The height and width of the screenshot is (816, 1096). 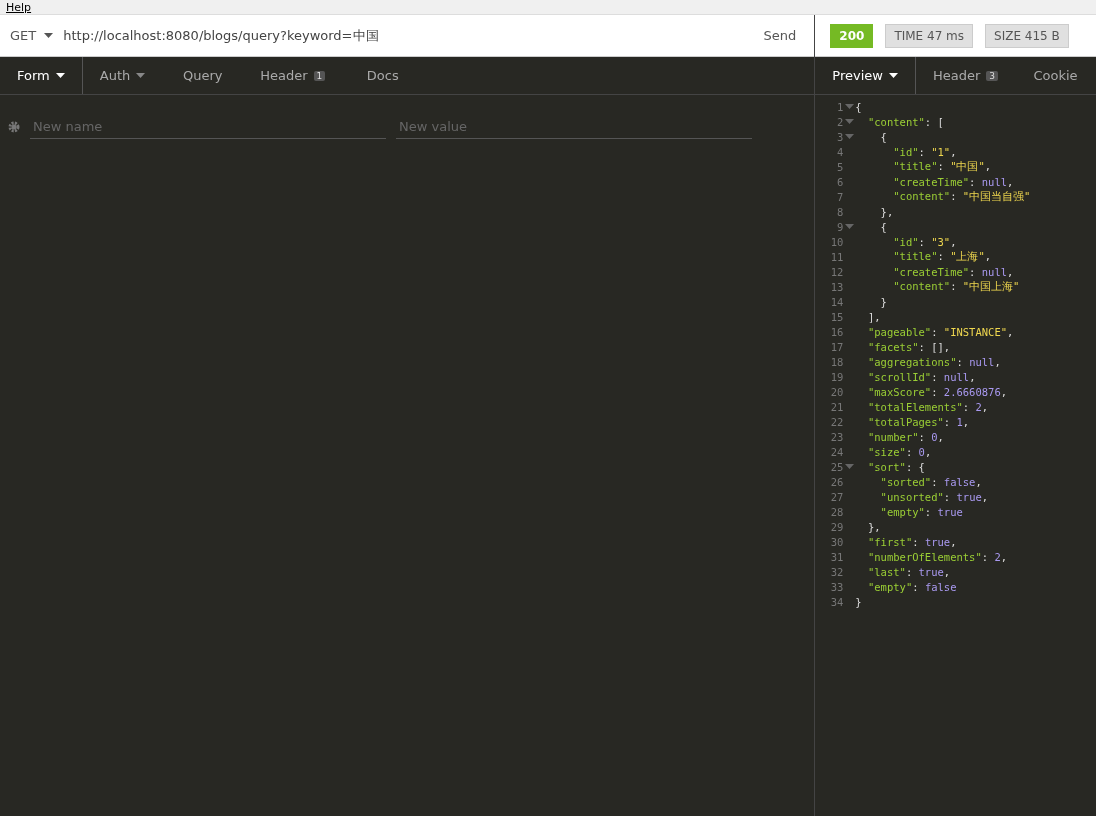 What do you see at coordinates (956, 286) in the screenshot?
I see `code-line: "content": "中国上海"` at bounding box center [956, 286].